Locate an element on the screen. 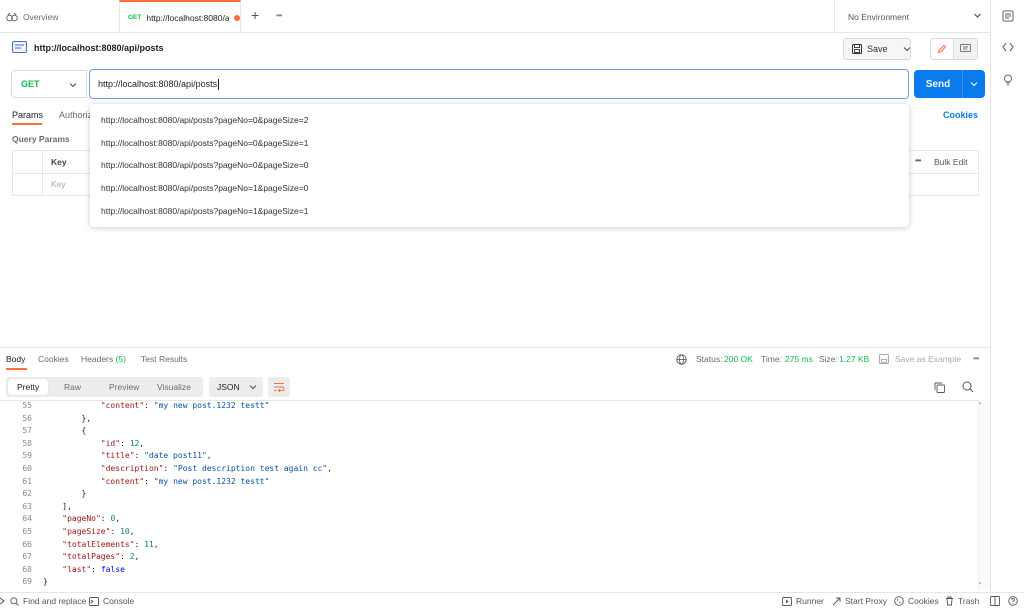 The image size is (1024, 610). new-tab-button: + is located at coordinates (255, 15).